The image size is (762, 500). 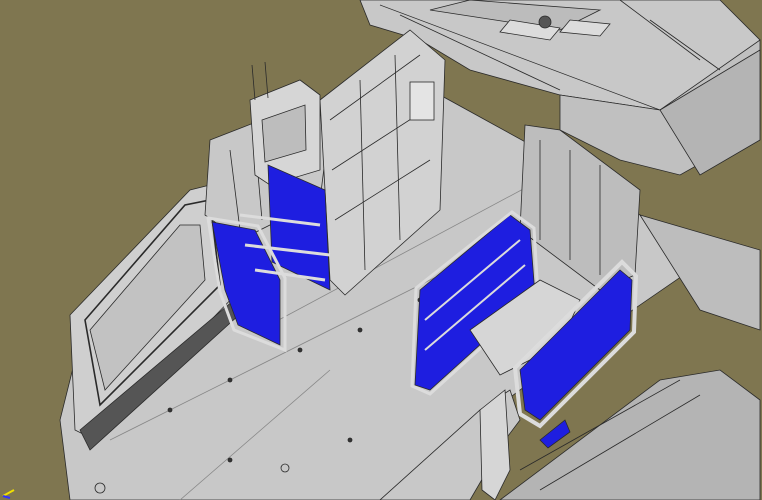 I want to click on vent-cap-icon, so click(x=545, y=22).